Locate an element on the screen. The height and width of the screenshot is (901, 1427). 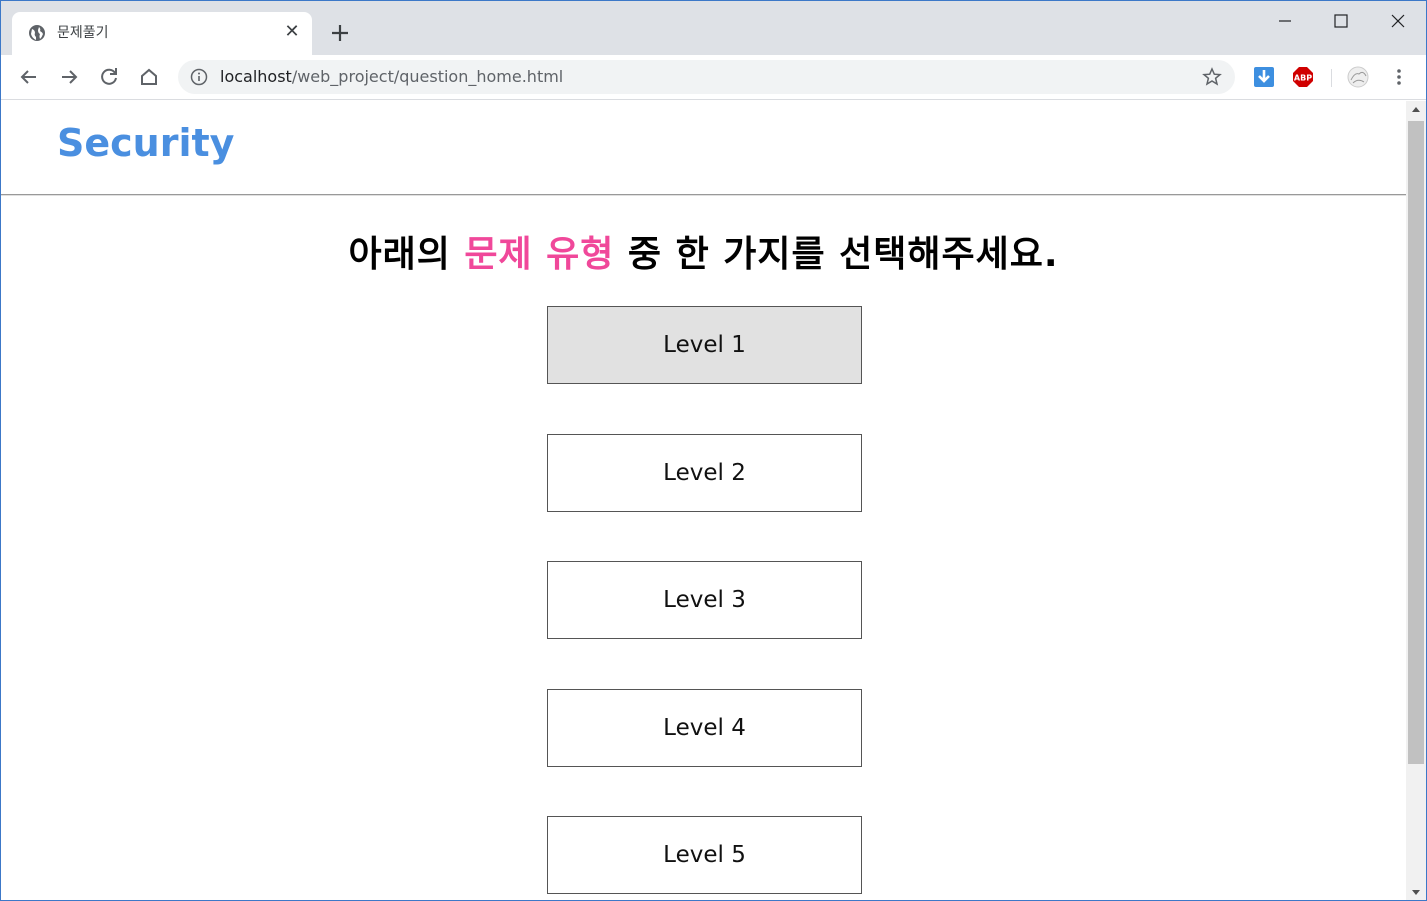
url-text: localhost/web_project/question_home.html is located at coordinates (391, 77).